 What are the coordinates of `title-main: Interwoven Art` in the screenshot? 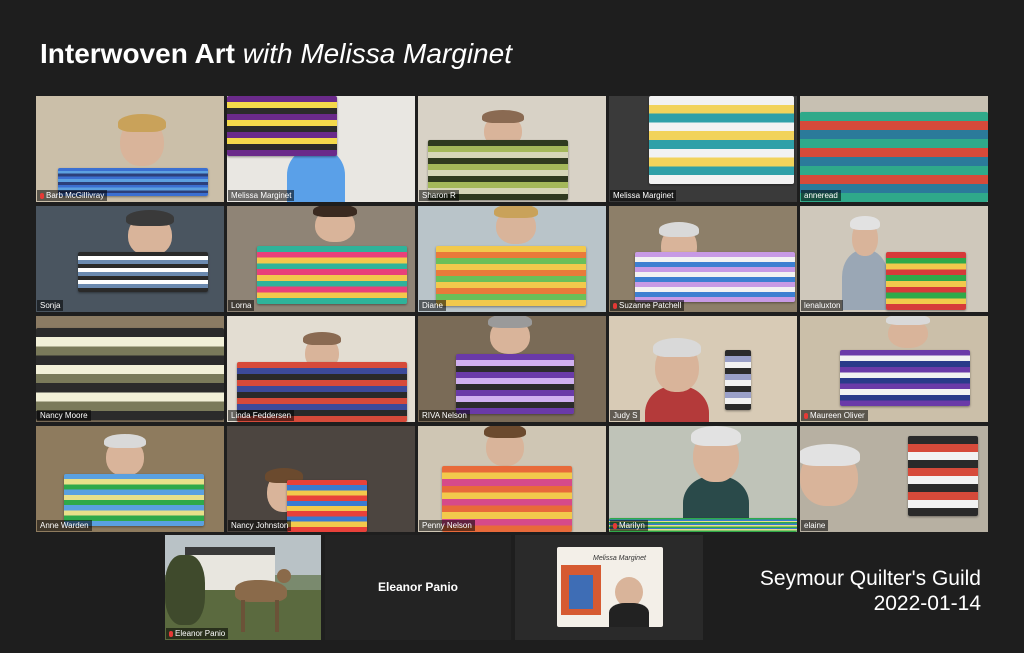 It's located at (137, 53).